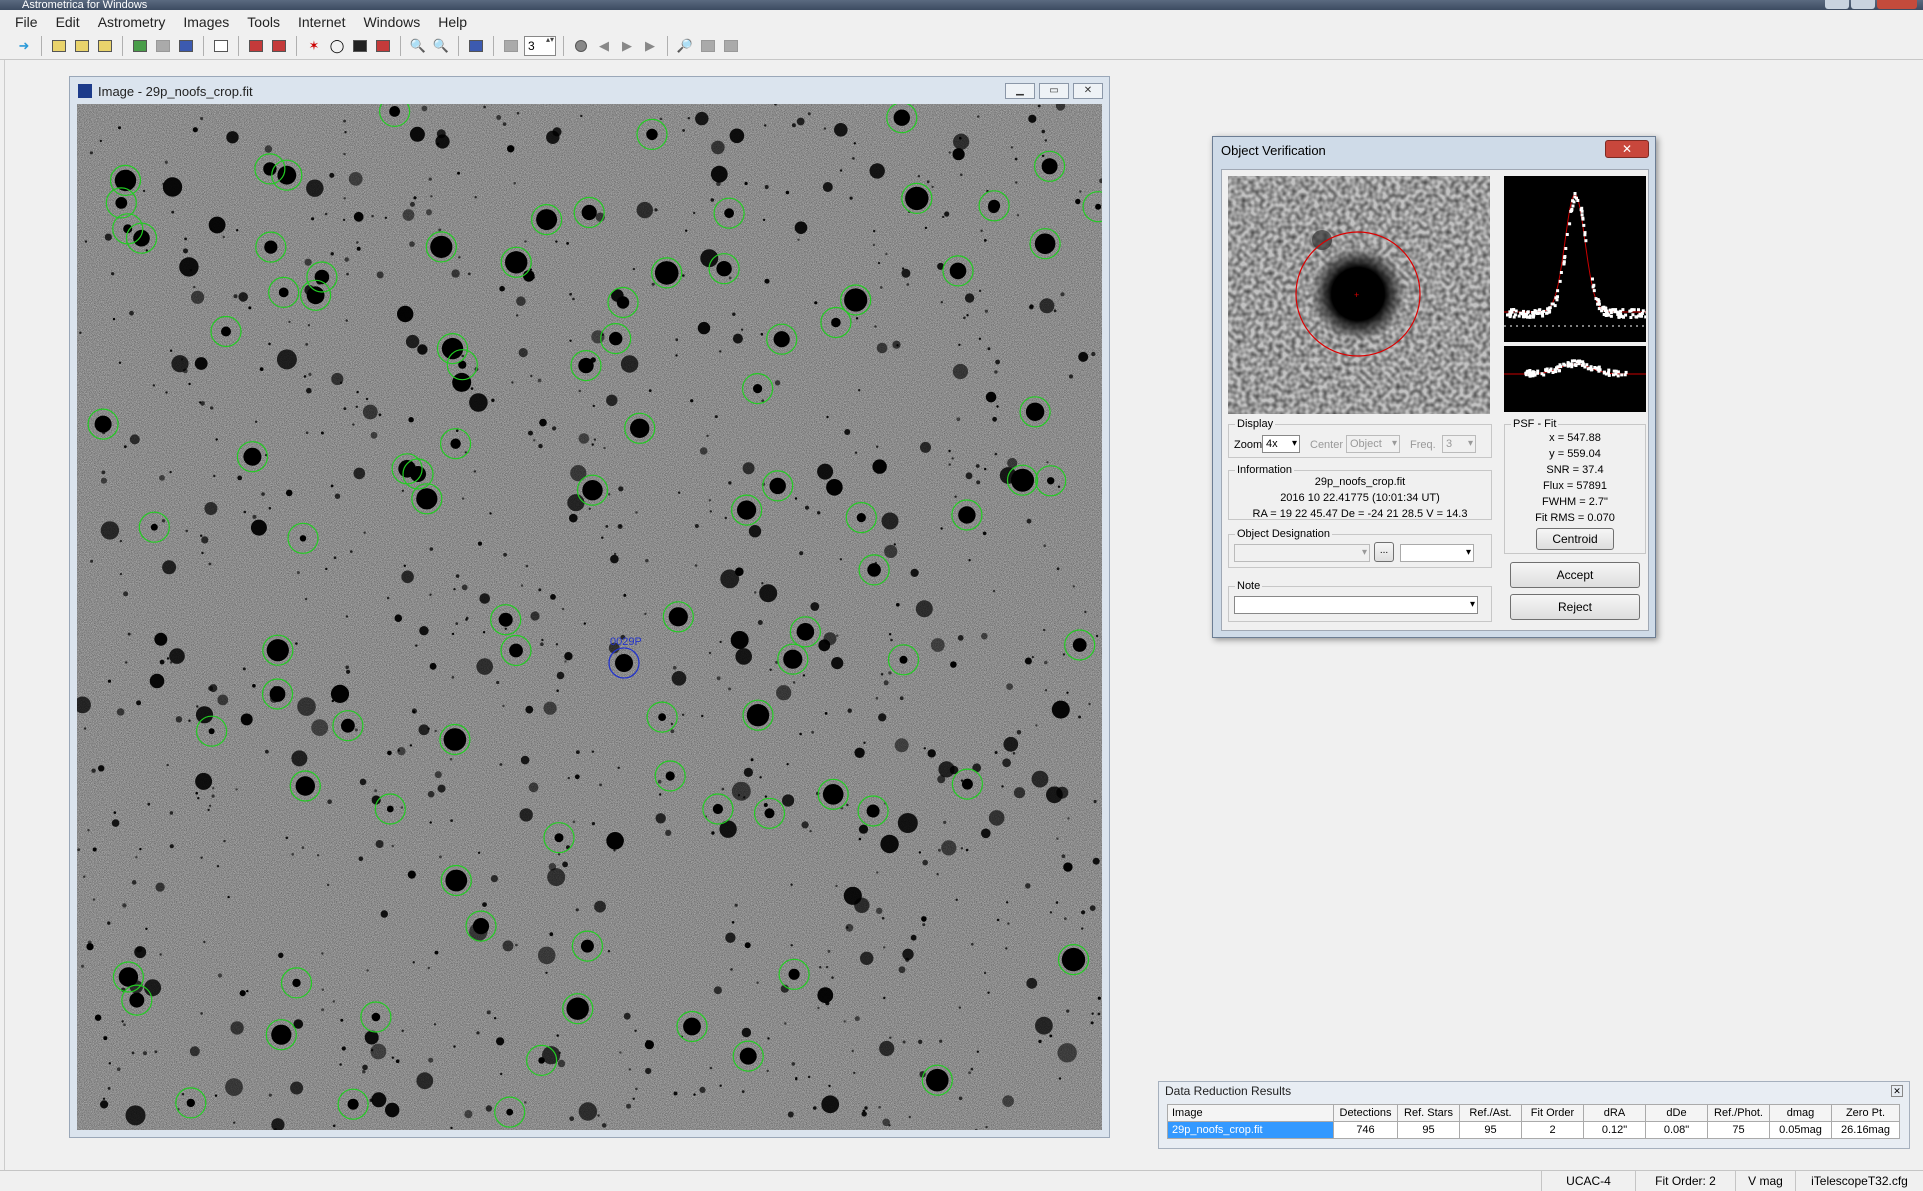 The height and width of the screenshot is (1191, 1923). What do you see at coordinates (24, 46) in the screenshot?
I see `run-icon: ➜` at bounding box center [24, 46].